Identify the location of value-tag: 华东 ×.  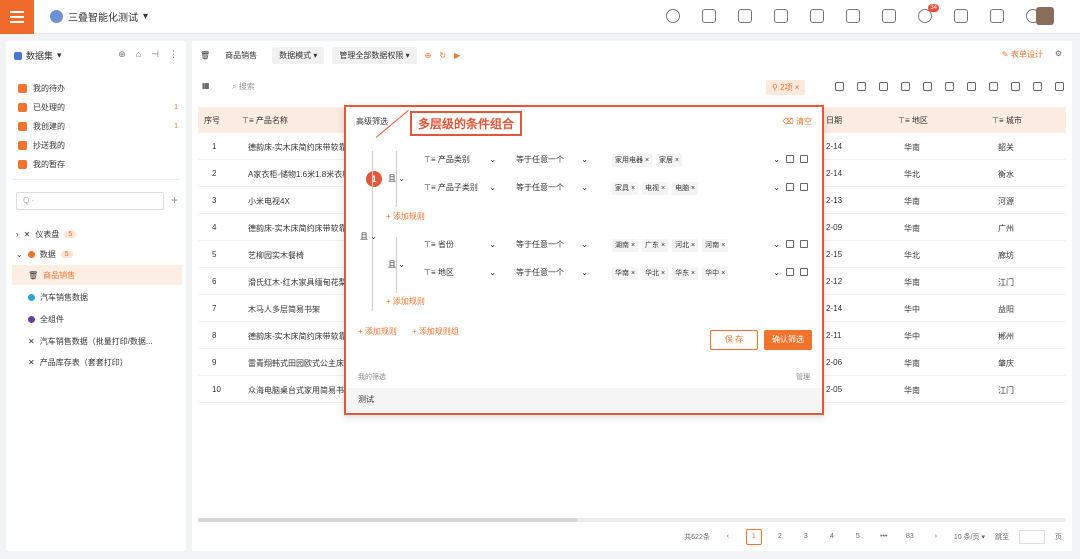
(685, 273).